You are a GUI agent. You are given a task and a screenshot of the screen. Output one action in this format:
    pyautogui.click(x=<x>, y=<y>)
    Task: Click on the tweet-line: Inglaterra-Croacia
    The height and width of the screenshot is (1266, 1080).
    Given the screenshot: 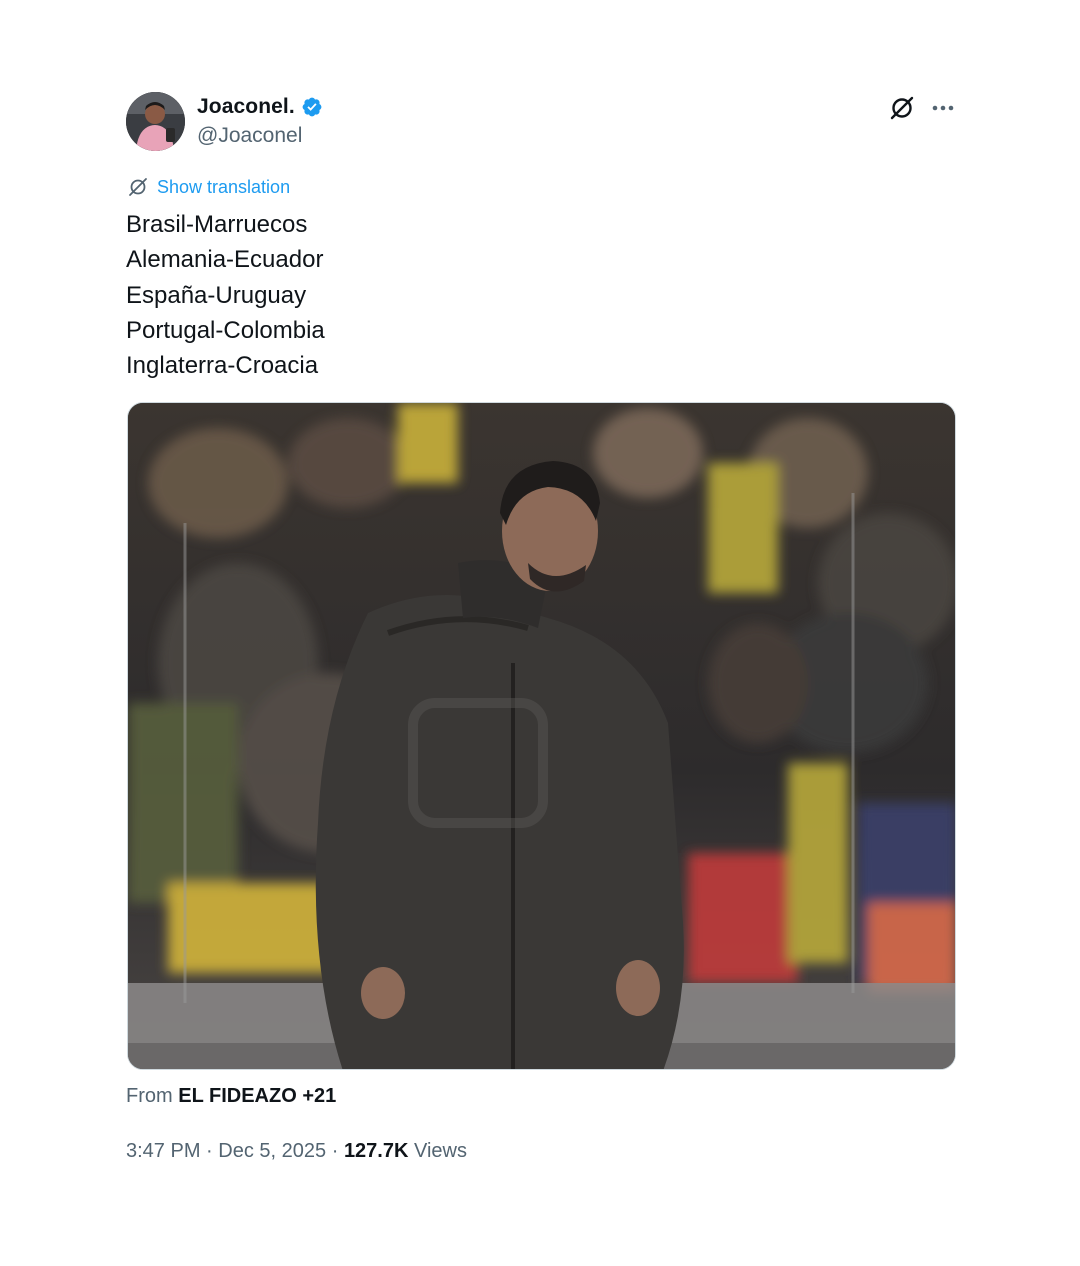 What is the action you would take?
    pyautogui.click(x=222, y=366)
    